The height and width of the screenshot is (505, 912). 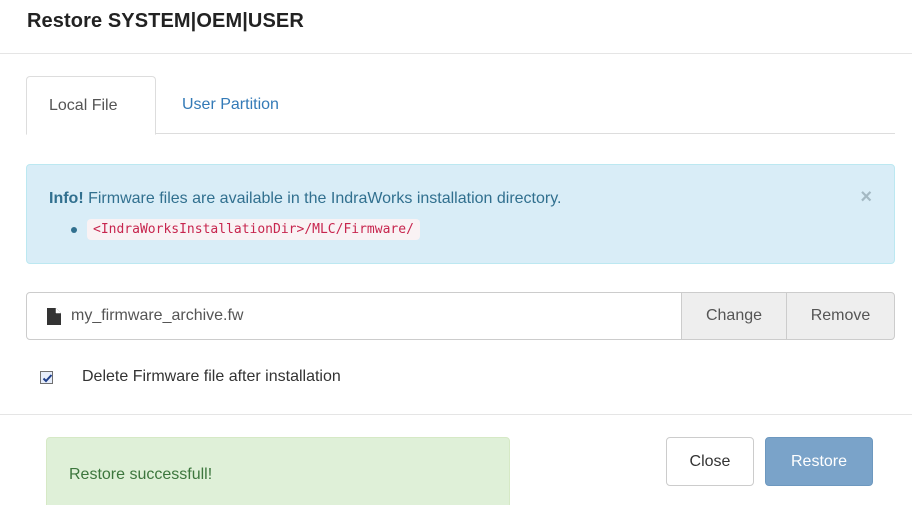 I want to click on file-name: my_firmware_archive.fw, so click(x=157, y=315).